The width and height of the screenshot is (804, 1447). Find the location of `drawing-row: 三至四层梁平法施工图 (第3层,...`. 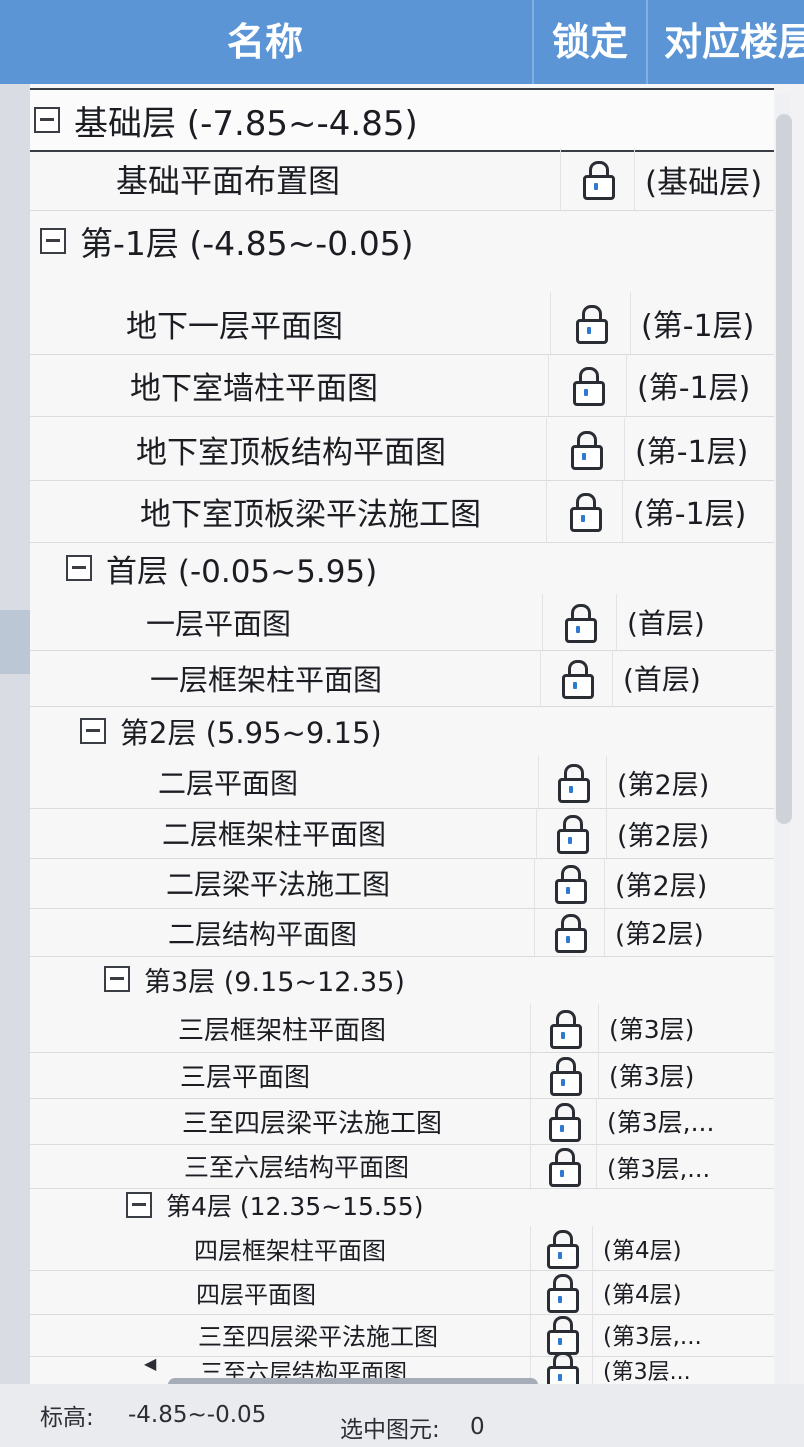

drawing-row: 三至四层梁平法施工图 (第3层,... is located at coordinates (402, 1121).